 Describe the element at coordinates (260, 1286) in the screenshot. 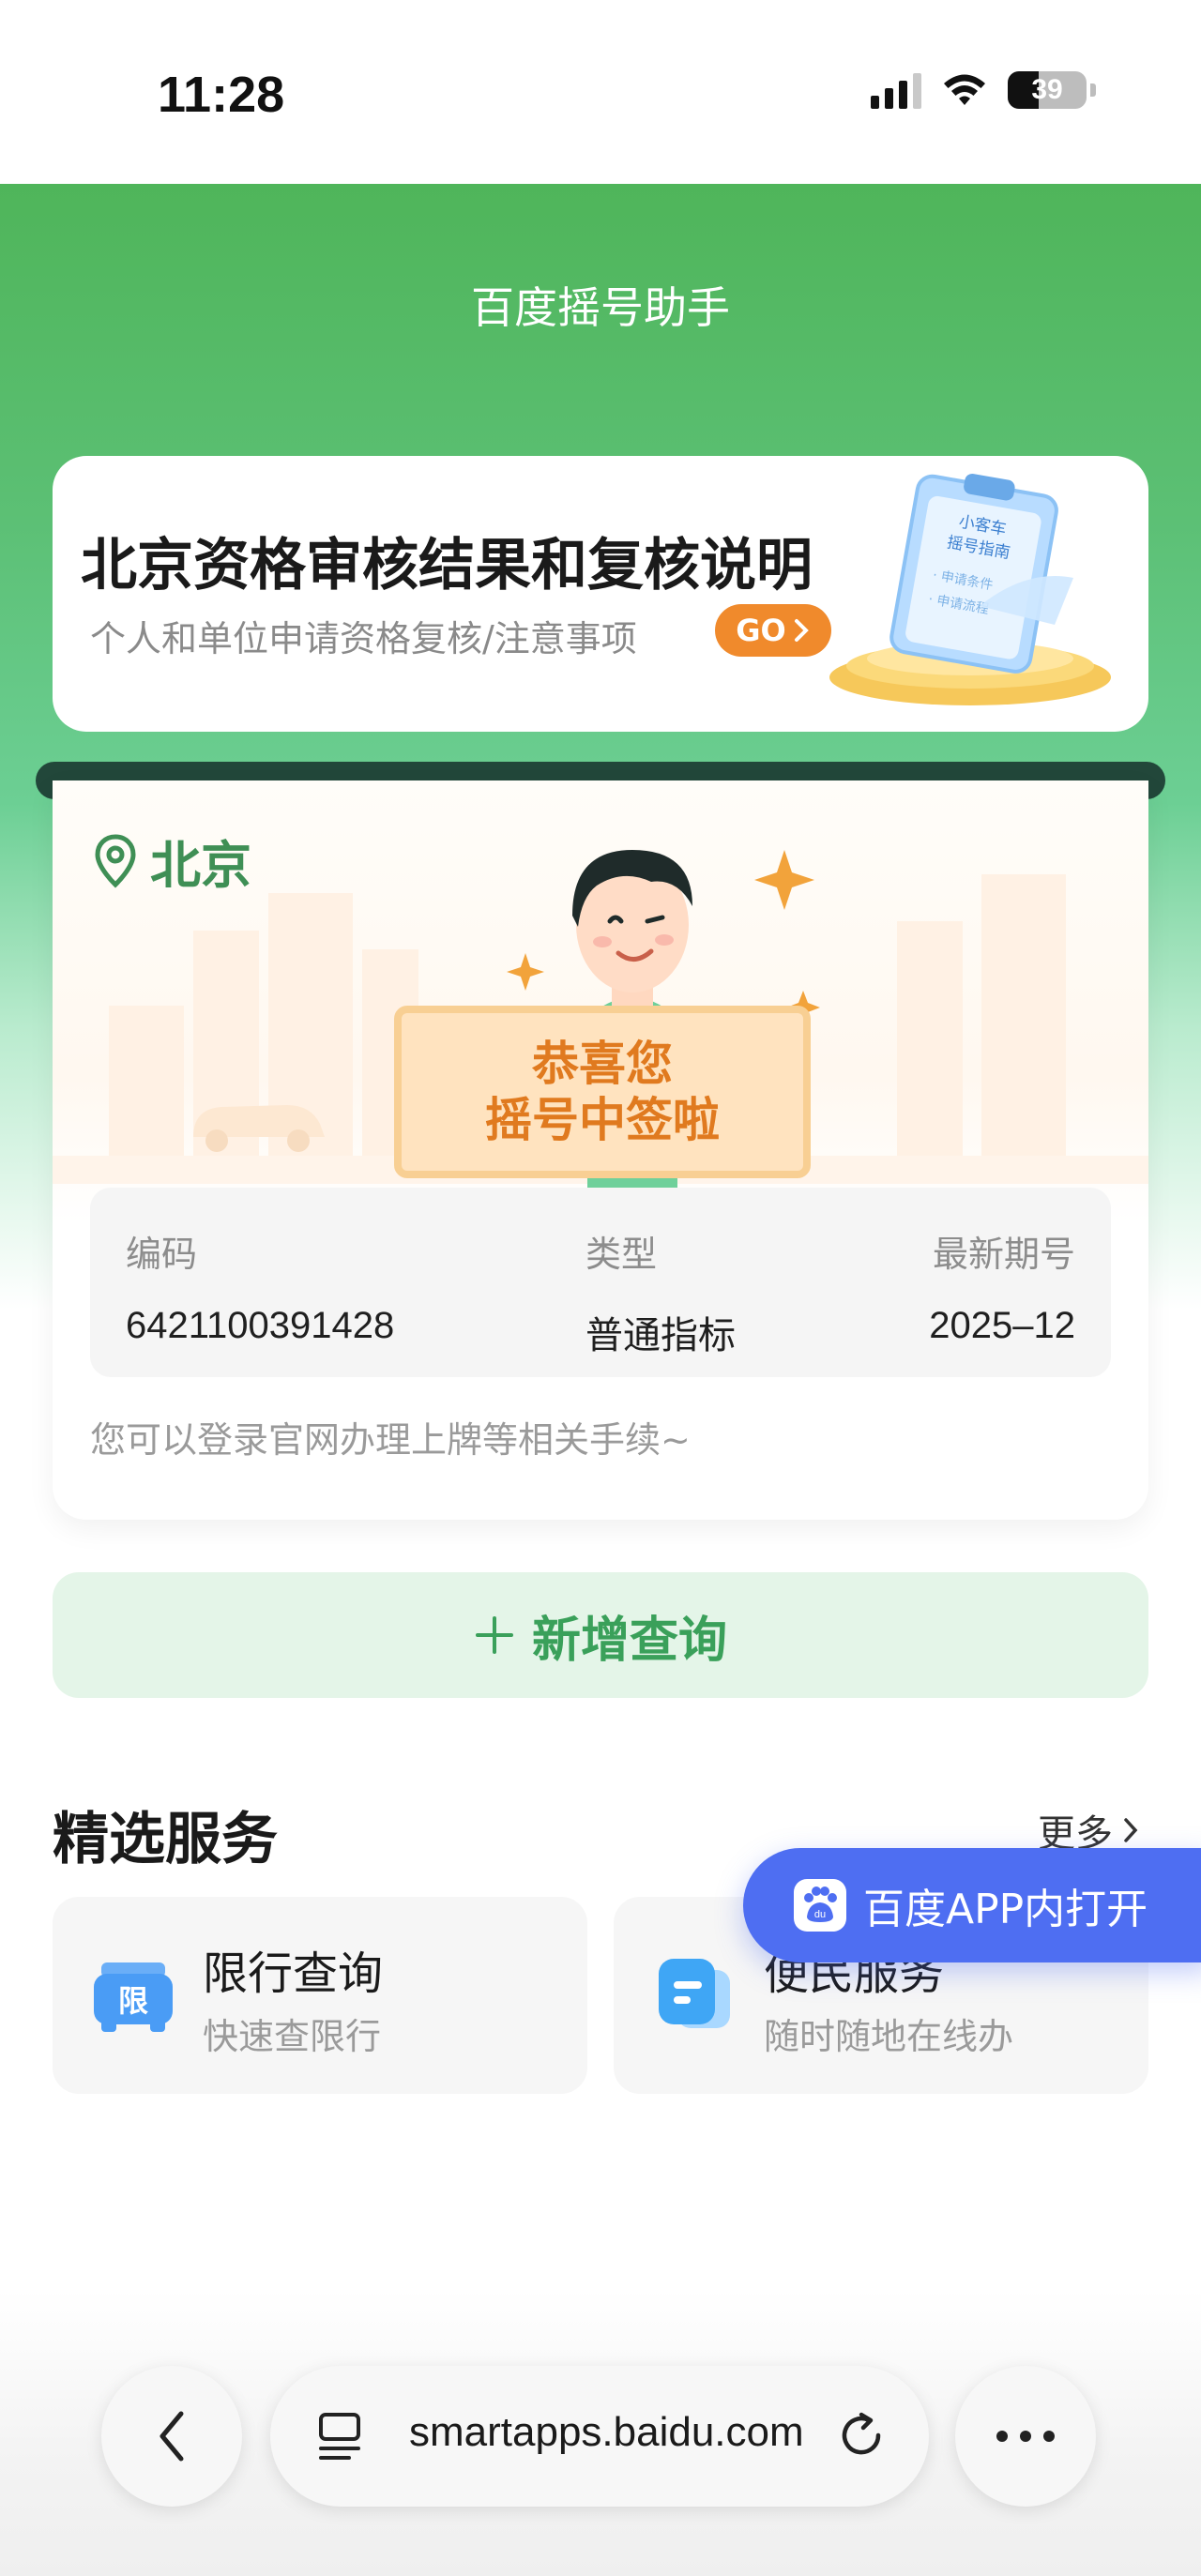

I see `info-code: 编码 6421100391428` at that location.